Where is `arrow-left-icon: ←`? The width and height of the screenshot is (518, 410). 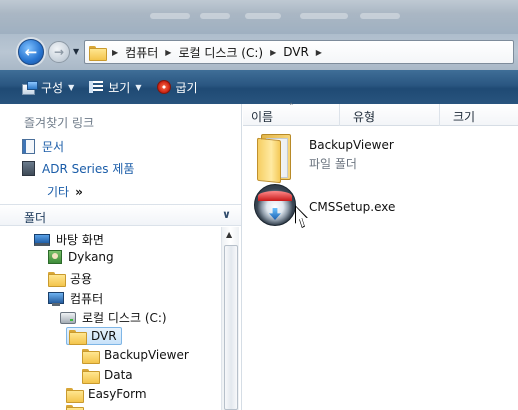
arrow-left-icon: ← is located at coordinates (31, 51).